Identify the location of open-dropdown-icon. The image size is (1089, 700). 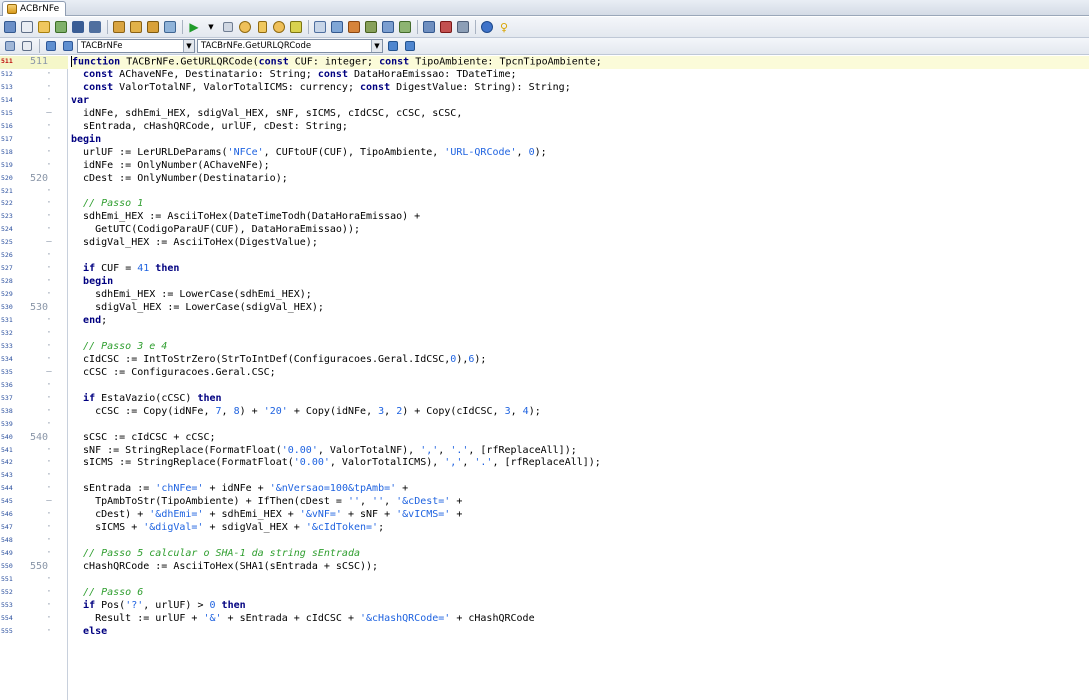
(61, 27).